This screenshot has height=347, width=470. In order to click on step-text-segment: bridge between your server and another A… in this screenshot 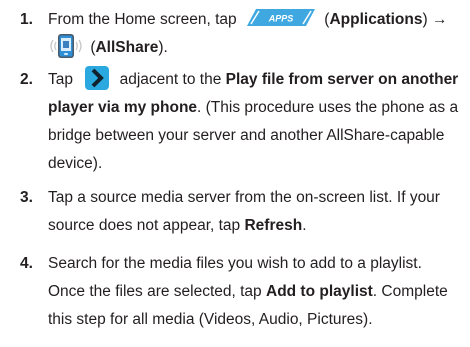, I will do `click(246, 135)`.